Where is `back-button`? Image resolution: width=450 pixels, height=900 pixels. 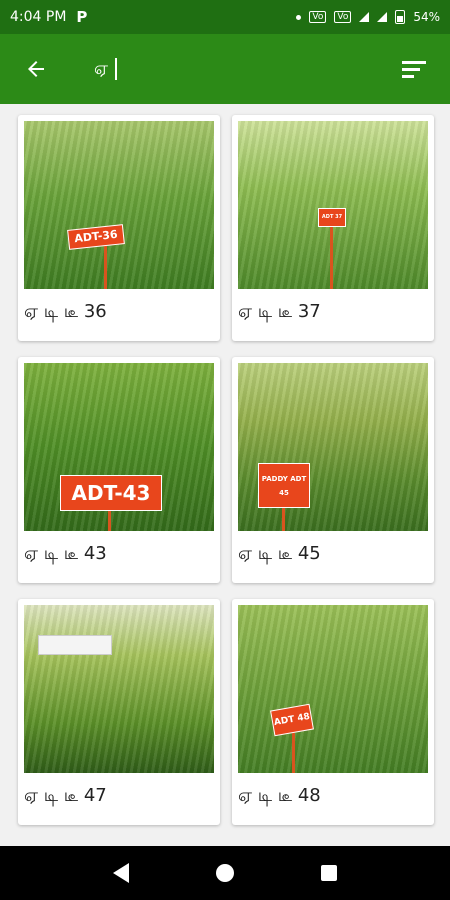
back-button is located at coordinates (36, 69).